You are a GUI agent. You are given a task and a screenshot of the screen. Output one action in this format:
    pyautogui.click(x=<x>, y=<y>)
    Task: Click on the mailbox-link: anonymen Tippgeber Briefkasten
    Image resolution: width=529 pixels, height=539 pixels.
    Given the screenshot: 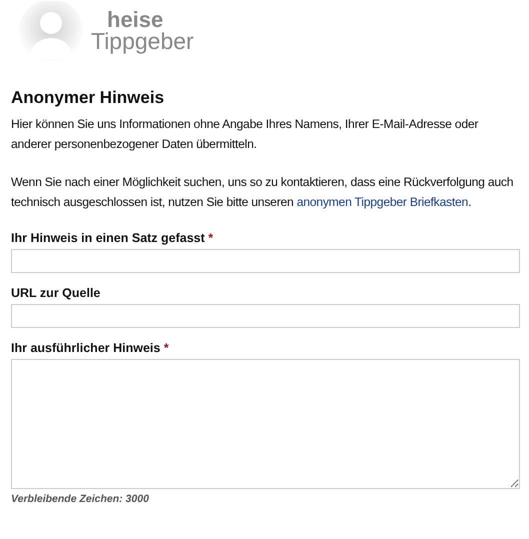 What is the action you would take?
    pyautogui.click(x=382, y=202)
    